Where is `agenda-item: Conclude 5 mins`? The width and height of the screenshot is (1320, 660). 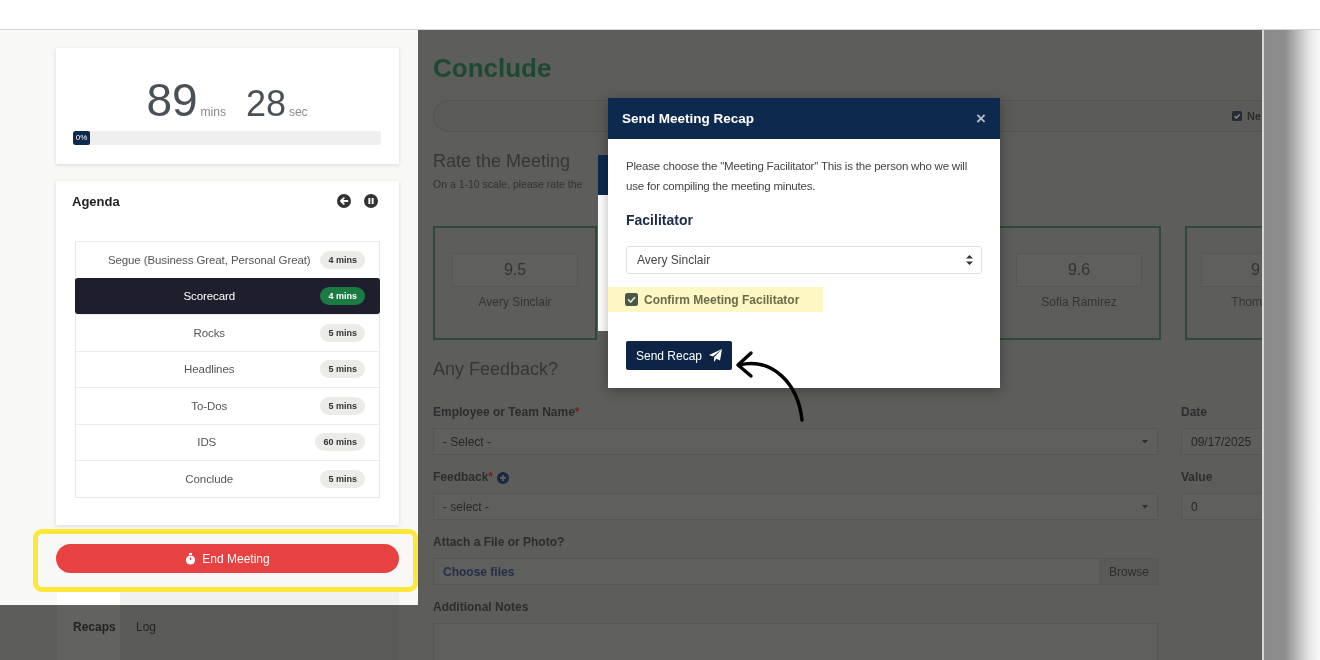
agenda-item: Conclude 5 mins is located at coordinates (227, 478).